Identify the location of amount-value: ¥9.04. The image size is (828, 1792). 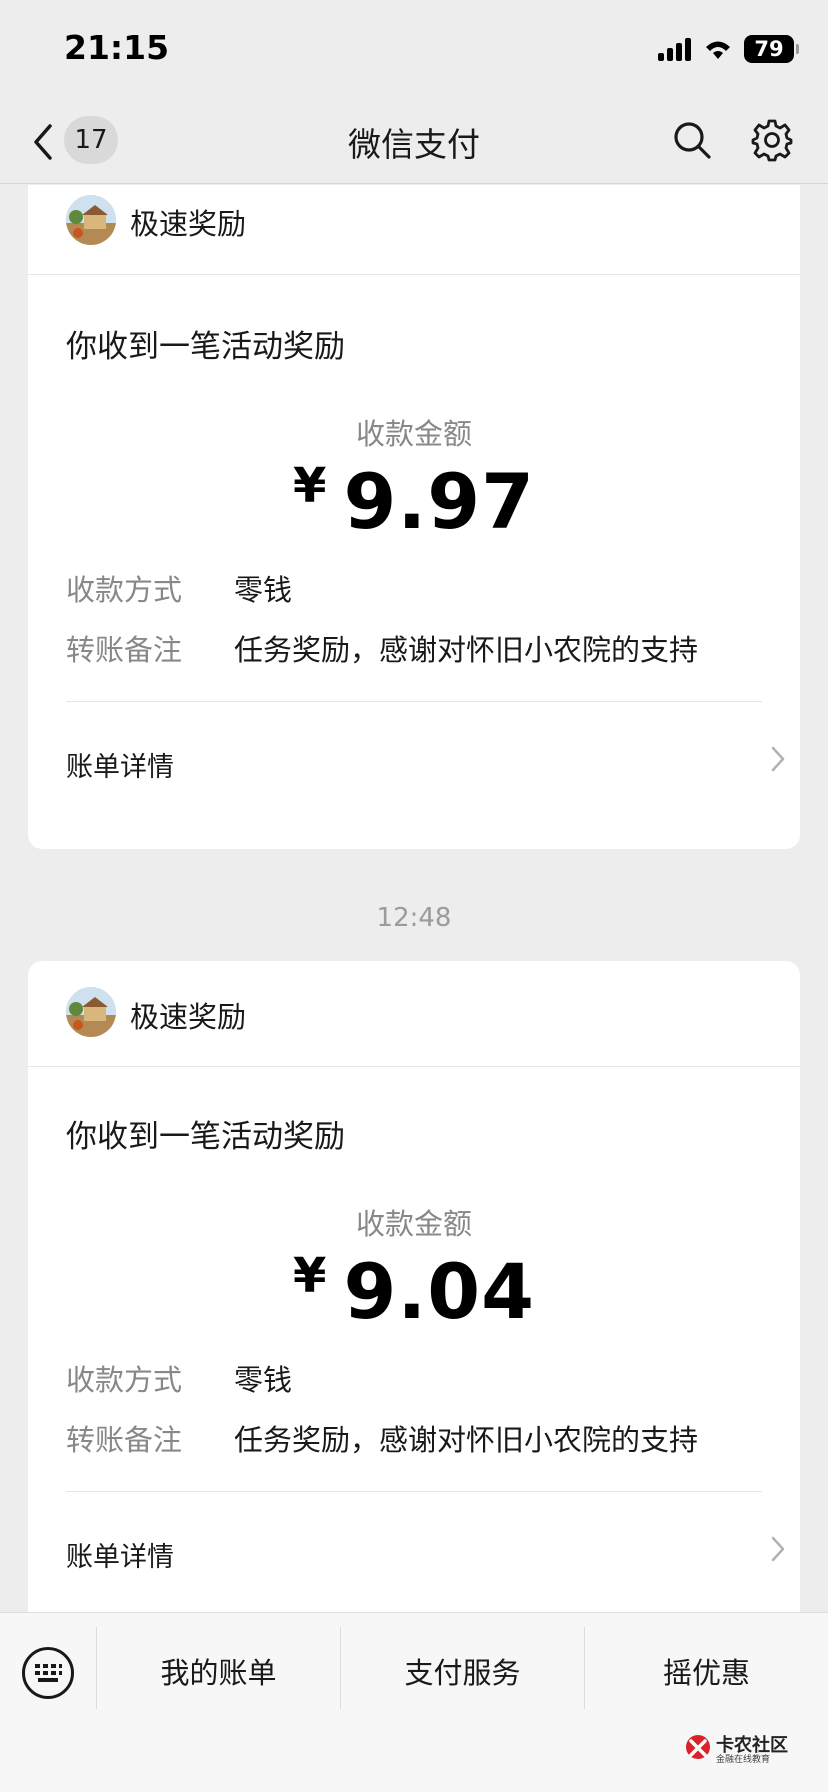
(414, 1291).